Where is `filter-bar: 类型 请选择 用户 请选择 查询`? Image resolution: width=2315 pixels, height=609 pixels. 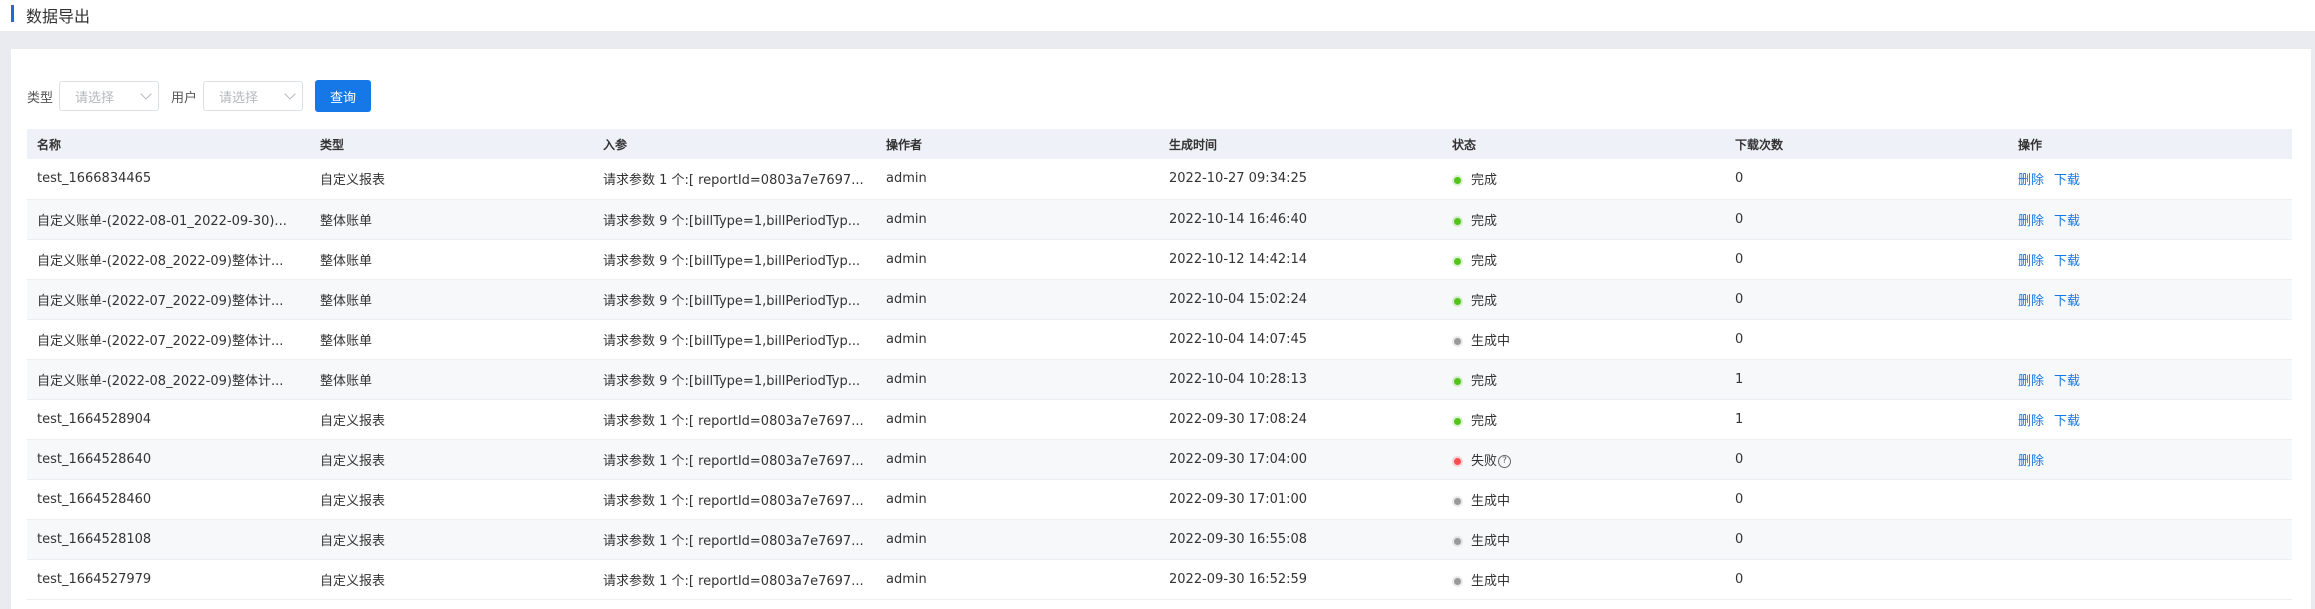 filter-bar: 类型 请选择 用户 请选择 查询 is located at coordinates (199, 96).